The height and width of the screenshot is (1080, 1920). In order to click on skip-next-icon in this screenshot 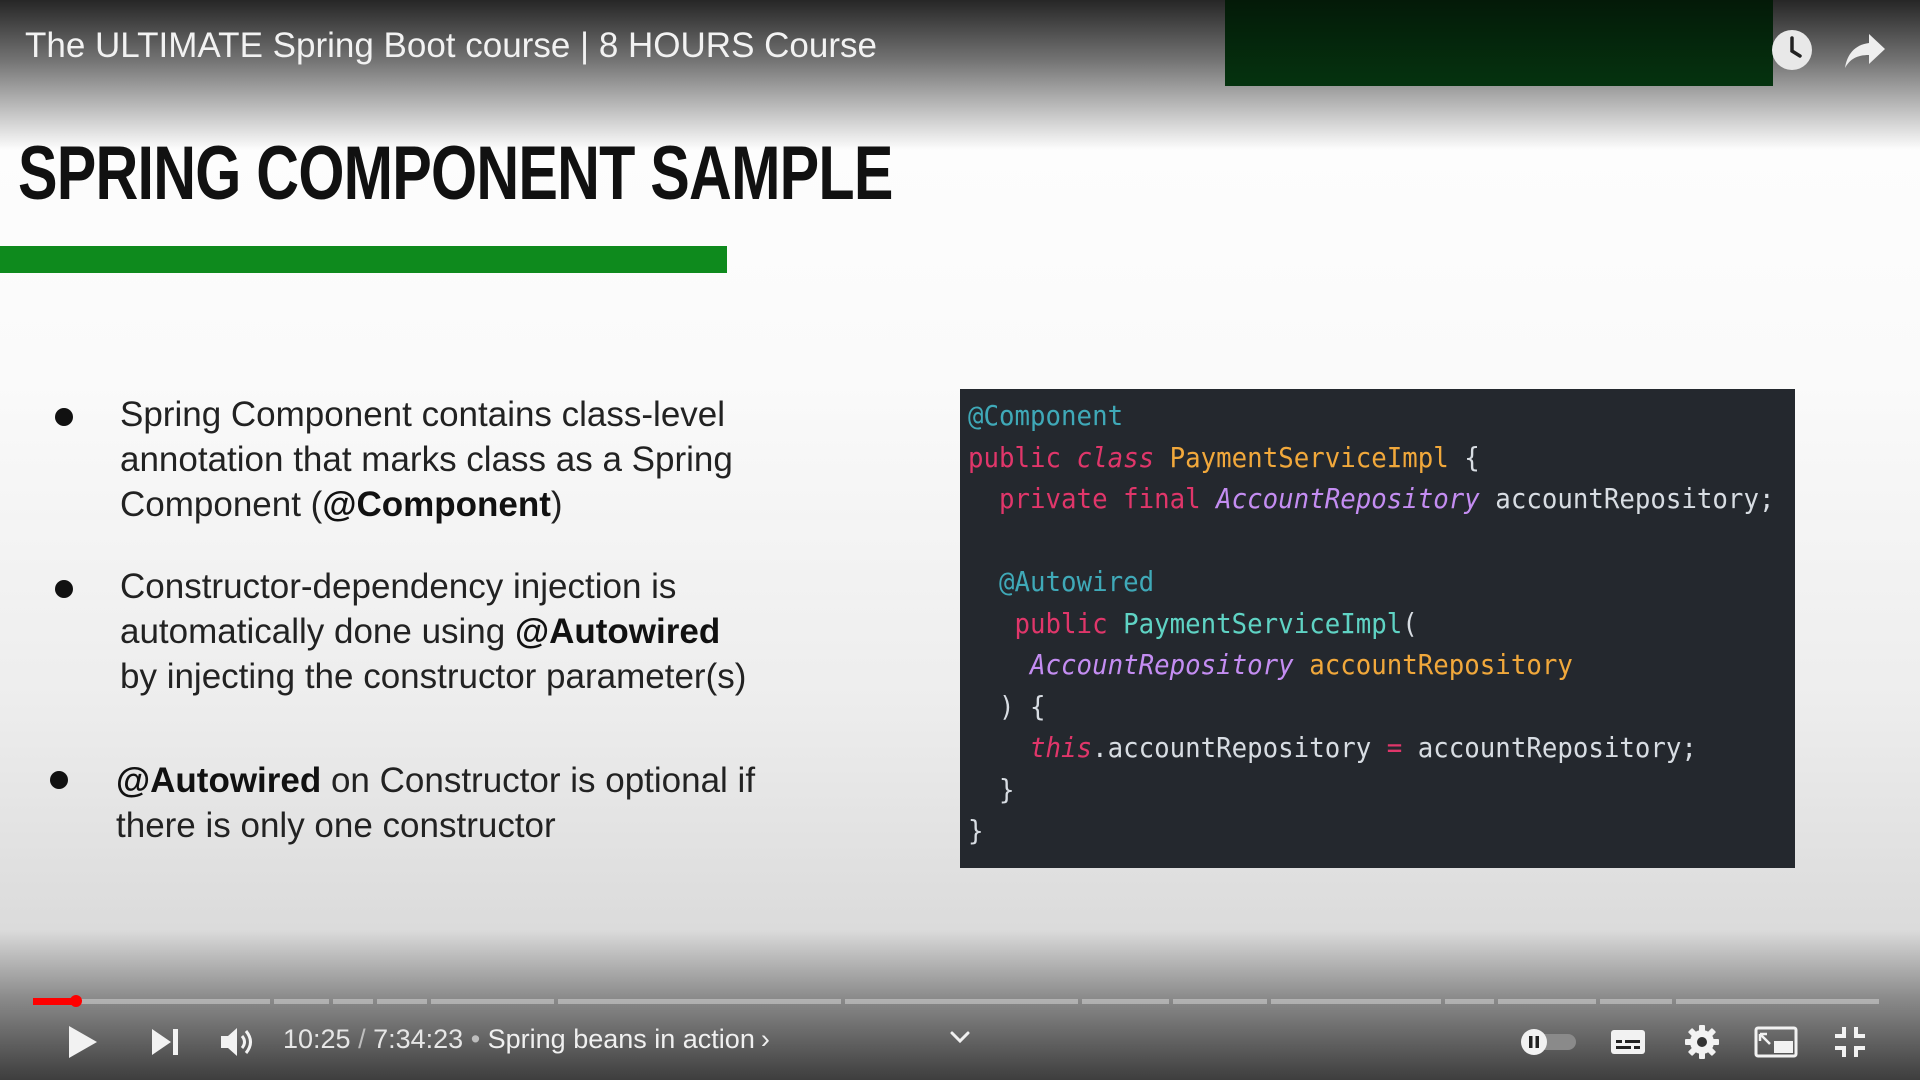, I will do `click(165, 1042)`.